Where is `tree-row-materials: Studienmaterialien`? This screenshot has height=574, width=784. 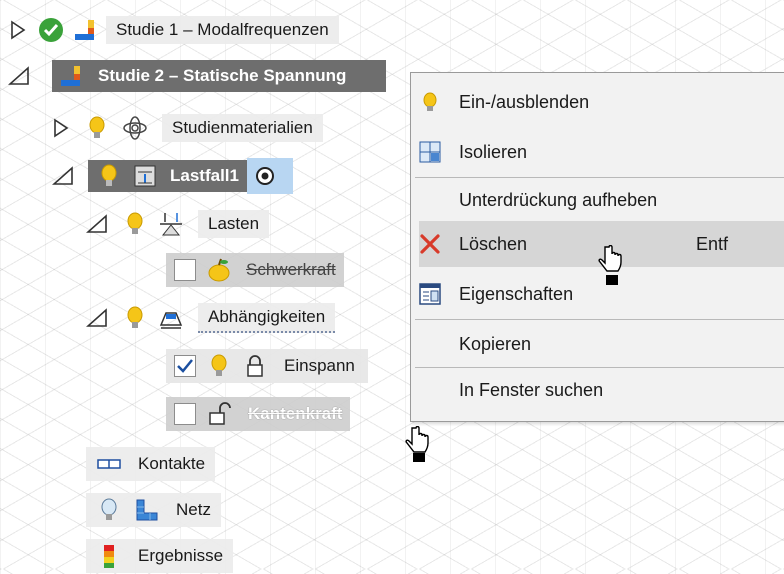 tree-row-materials: Studienmaterialien is located at coordinates (187, 128).